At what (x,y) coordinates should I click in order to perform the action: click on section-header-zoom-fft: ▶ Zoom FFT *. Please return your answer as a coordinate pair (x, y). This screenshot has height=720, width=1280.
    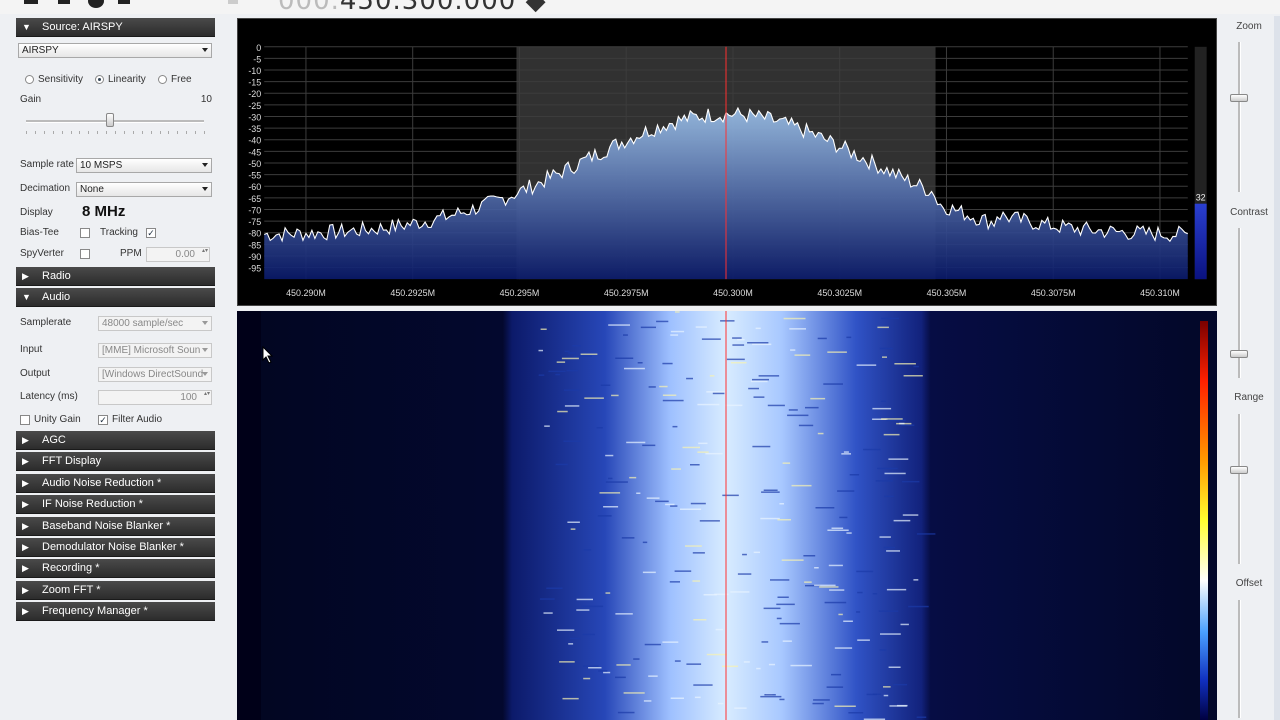
    Looking at the image, I should click on (115, 590).